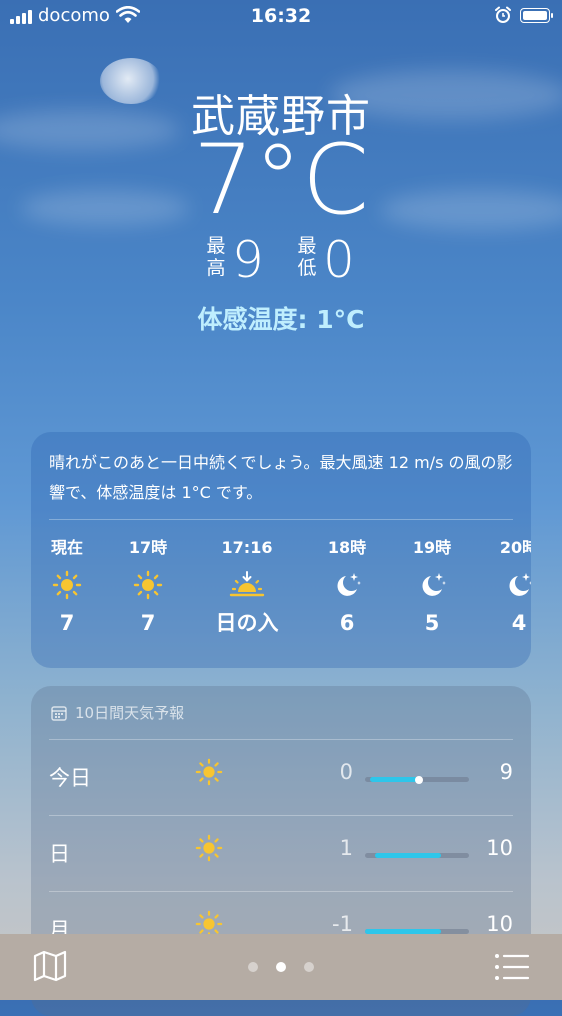 The height and width of the screenshot is (1016, 562). I want to click on map-icon, so click(50, 966).